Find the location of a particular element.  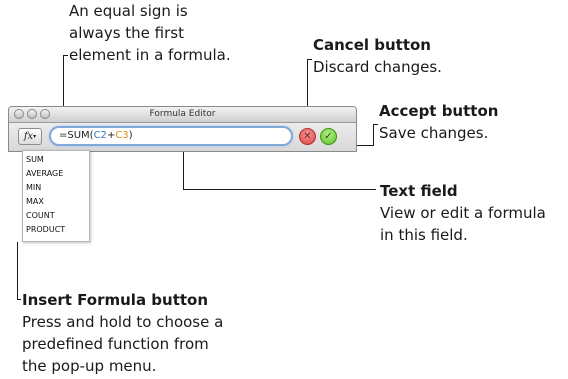

formula-prefix: =SUM( is located at coordinates (76, 135).